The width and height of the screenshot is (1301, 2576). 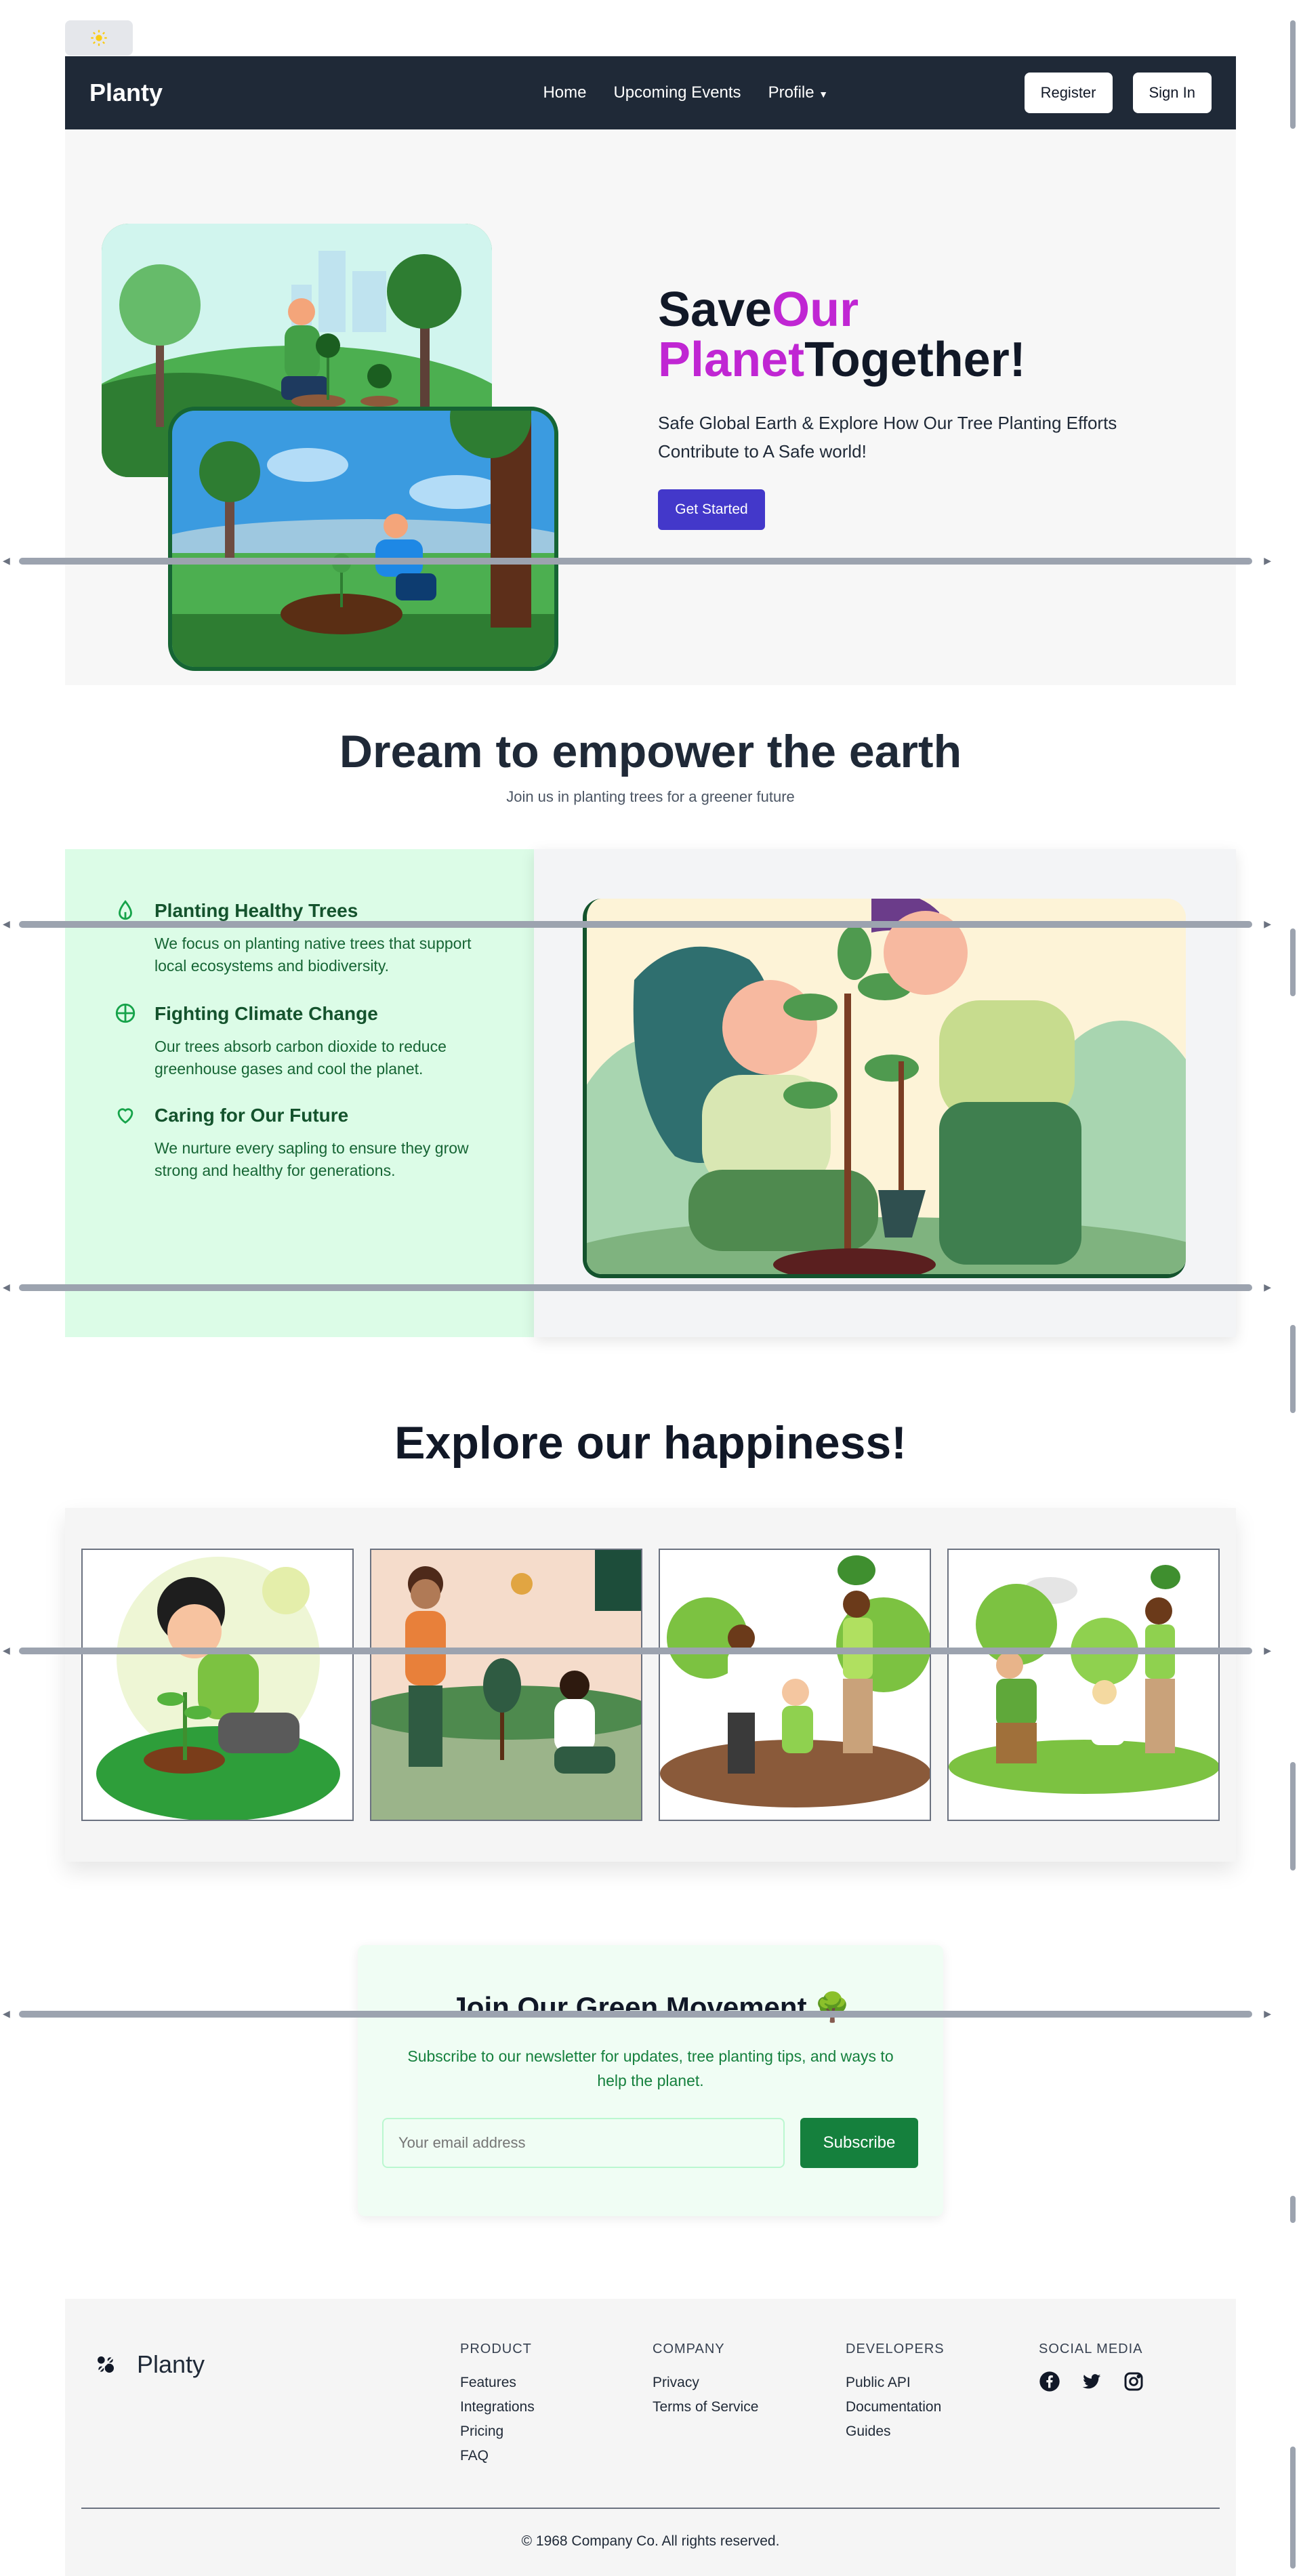 What do you see at coordinates (795, 1685) in the screenshot?
I see `gallery-image-group-planting` at bounding box center [795, 1685].